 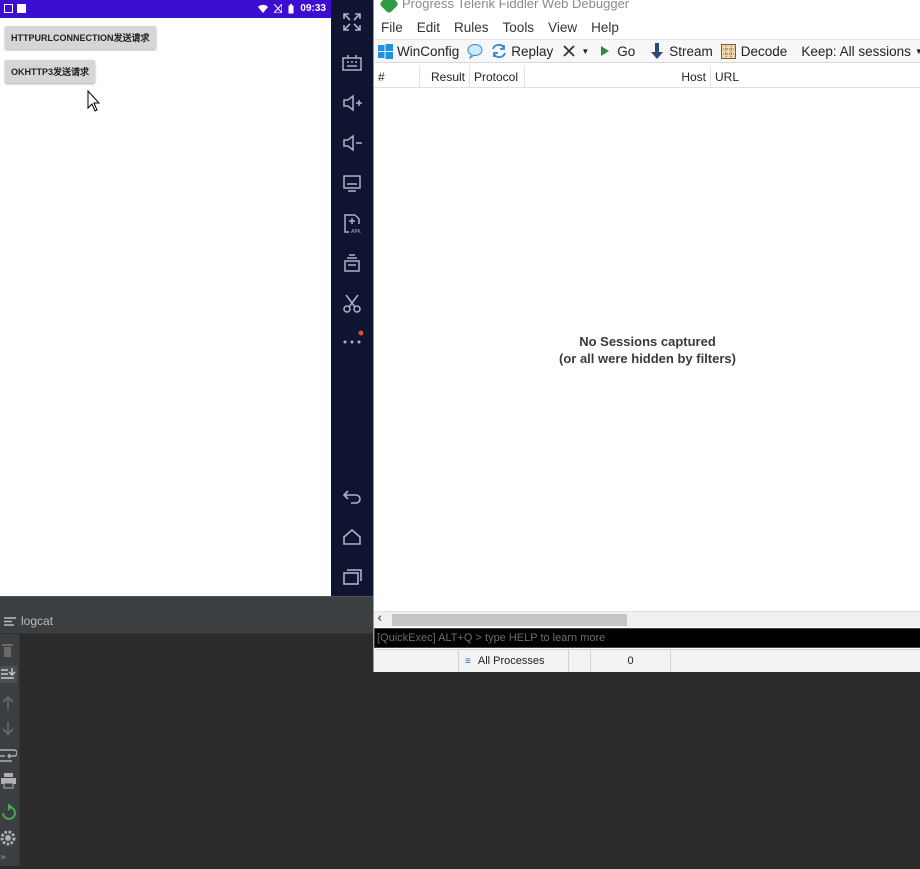 What do you see at coordinates (8, 860) in the screenshot?
I see `more-chevron-icon: »` at bounding box center [8, 860].